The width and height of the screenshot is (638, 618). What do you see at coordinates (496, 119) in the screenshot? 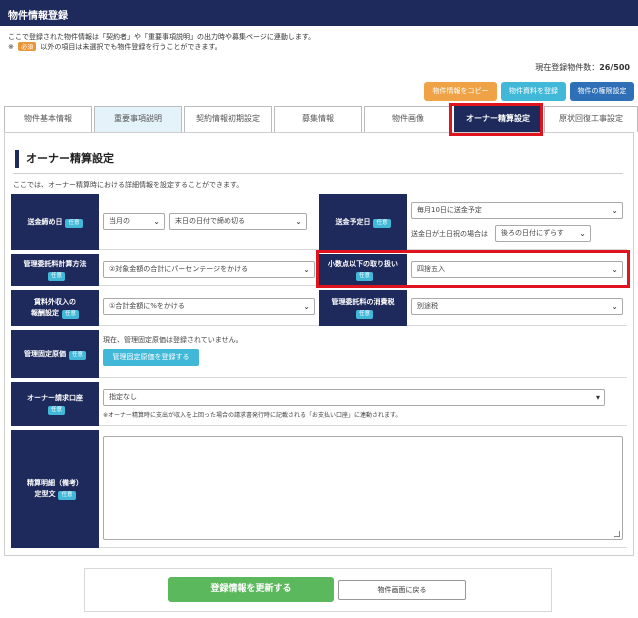
I see `highlight-tab-box` at bounding box center [496, 119].